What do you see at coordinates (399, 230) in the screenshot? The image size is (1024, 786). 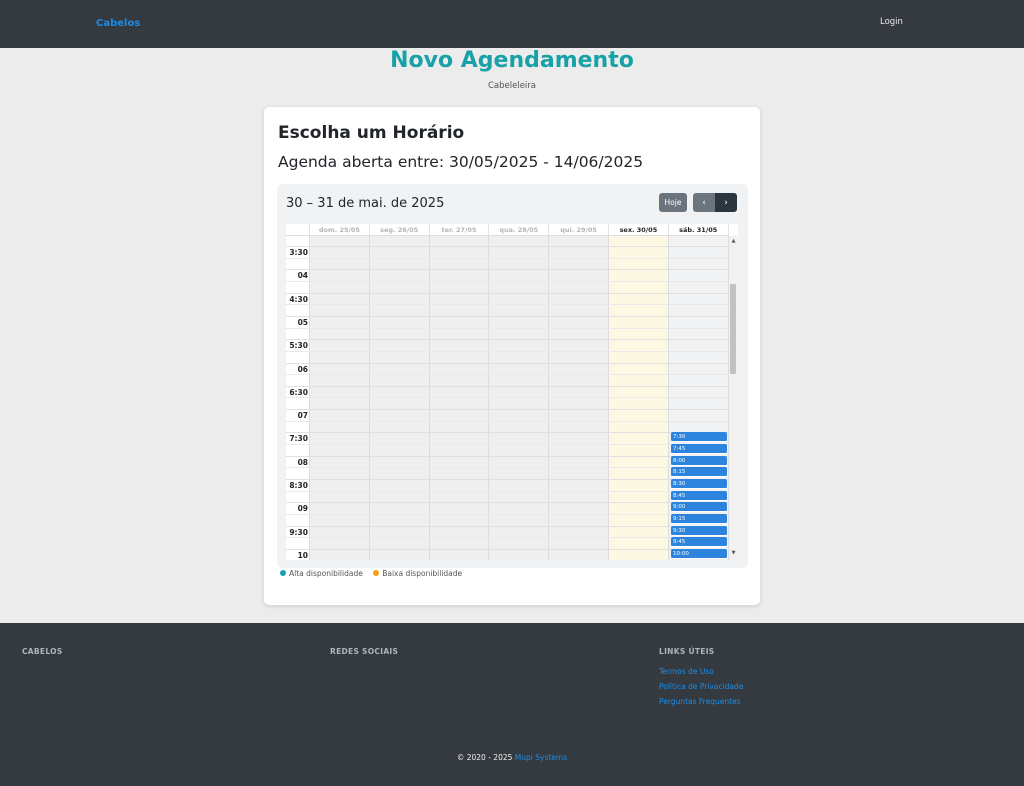 I see `day-header: seg. 26/05` at bounding box center [399, 230].